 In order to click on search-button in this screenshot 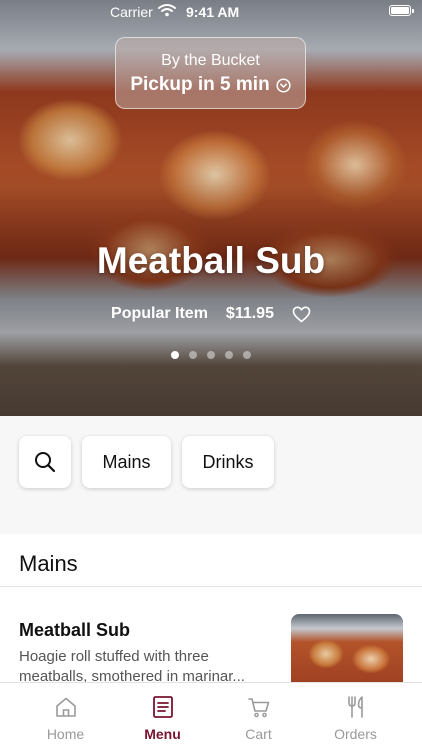, I will do `click(45, 462)`.